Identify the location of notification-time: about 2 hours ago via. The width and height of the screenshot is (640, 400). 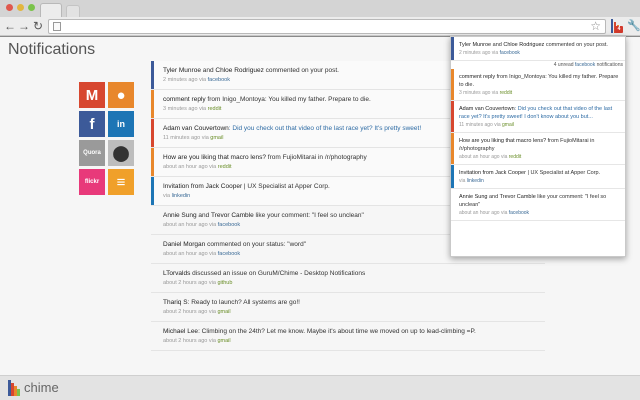
(190, 312).